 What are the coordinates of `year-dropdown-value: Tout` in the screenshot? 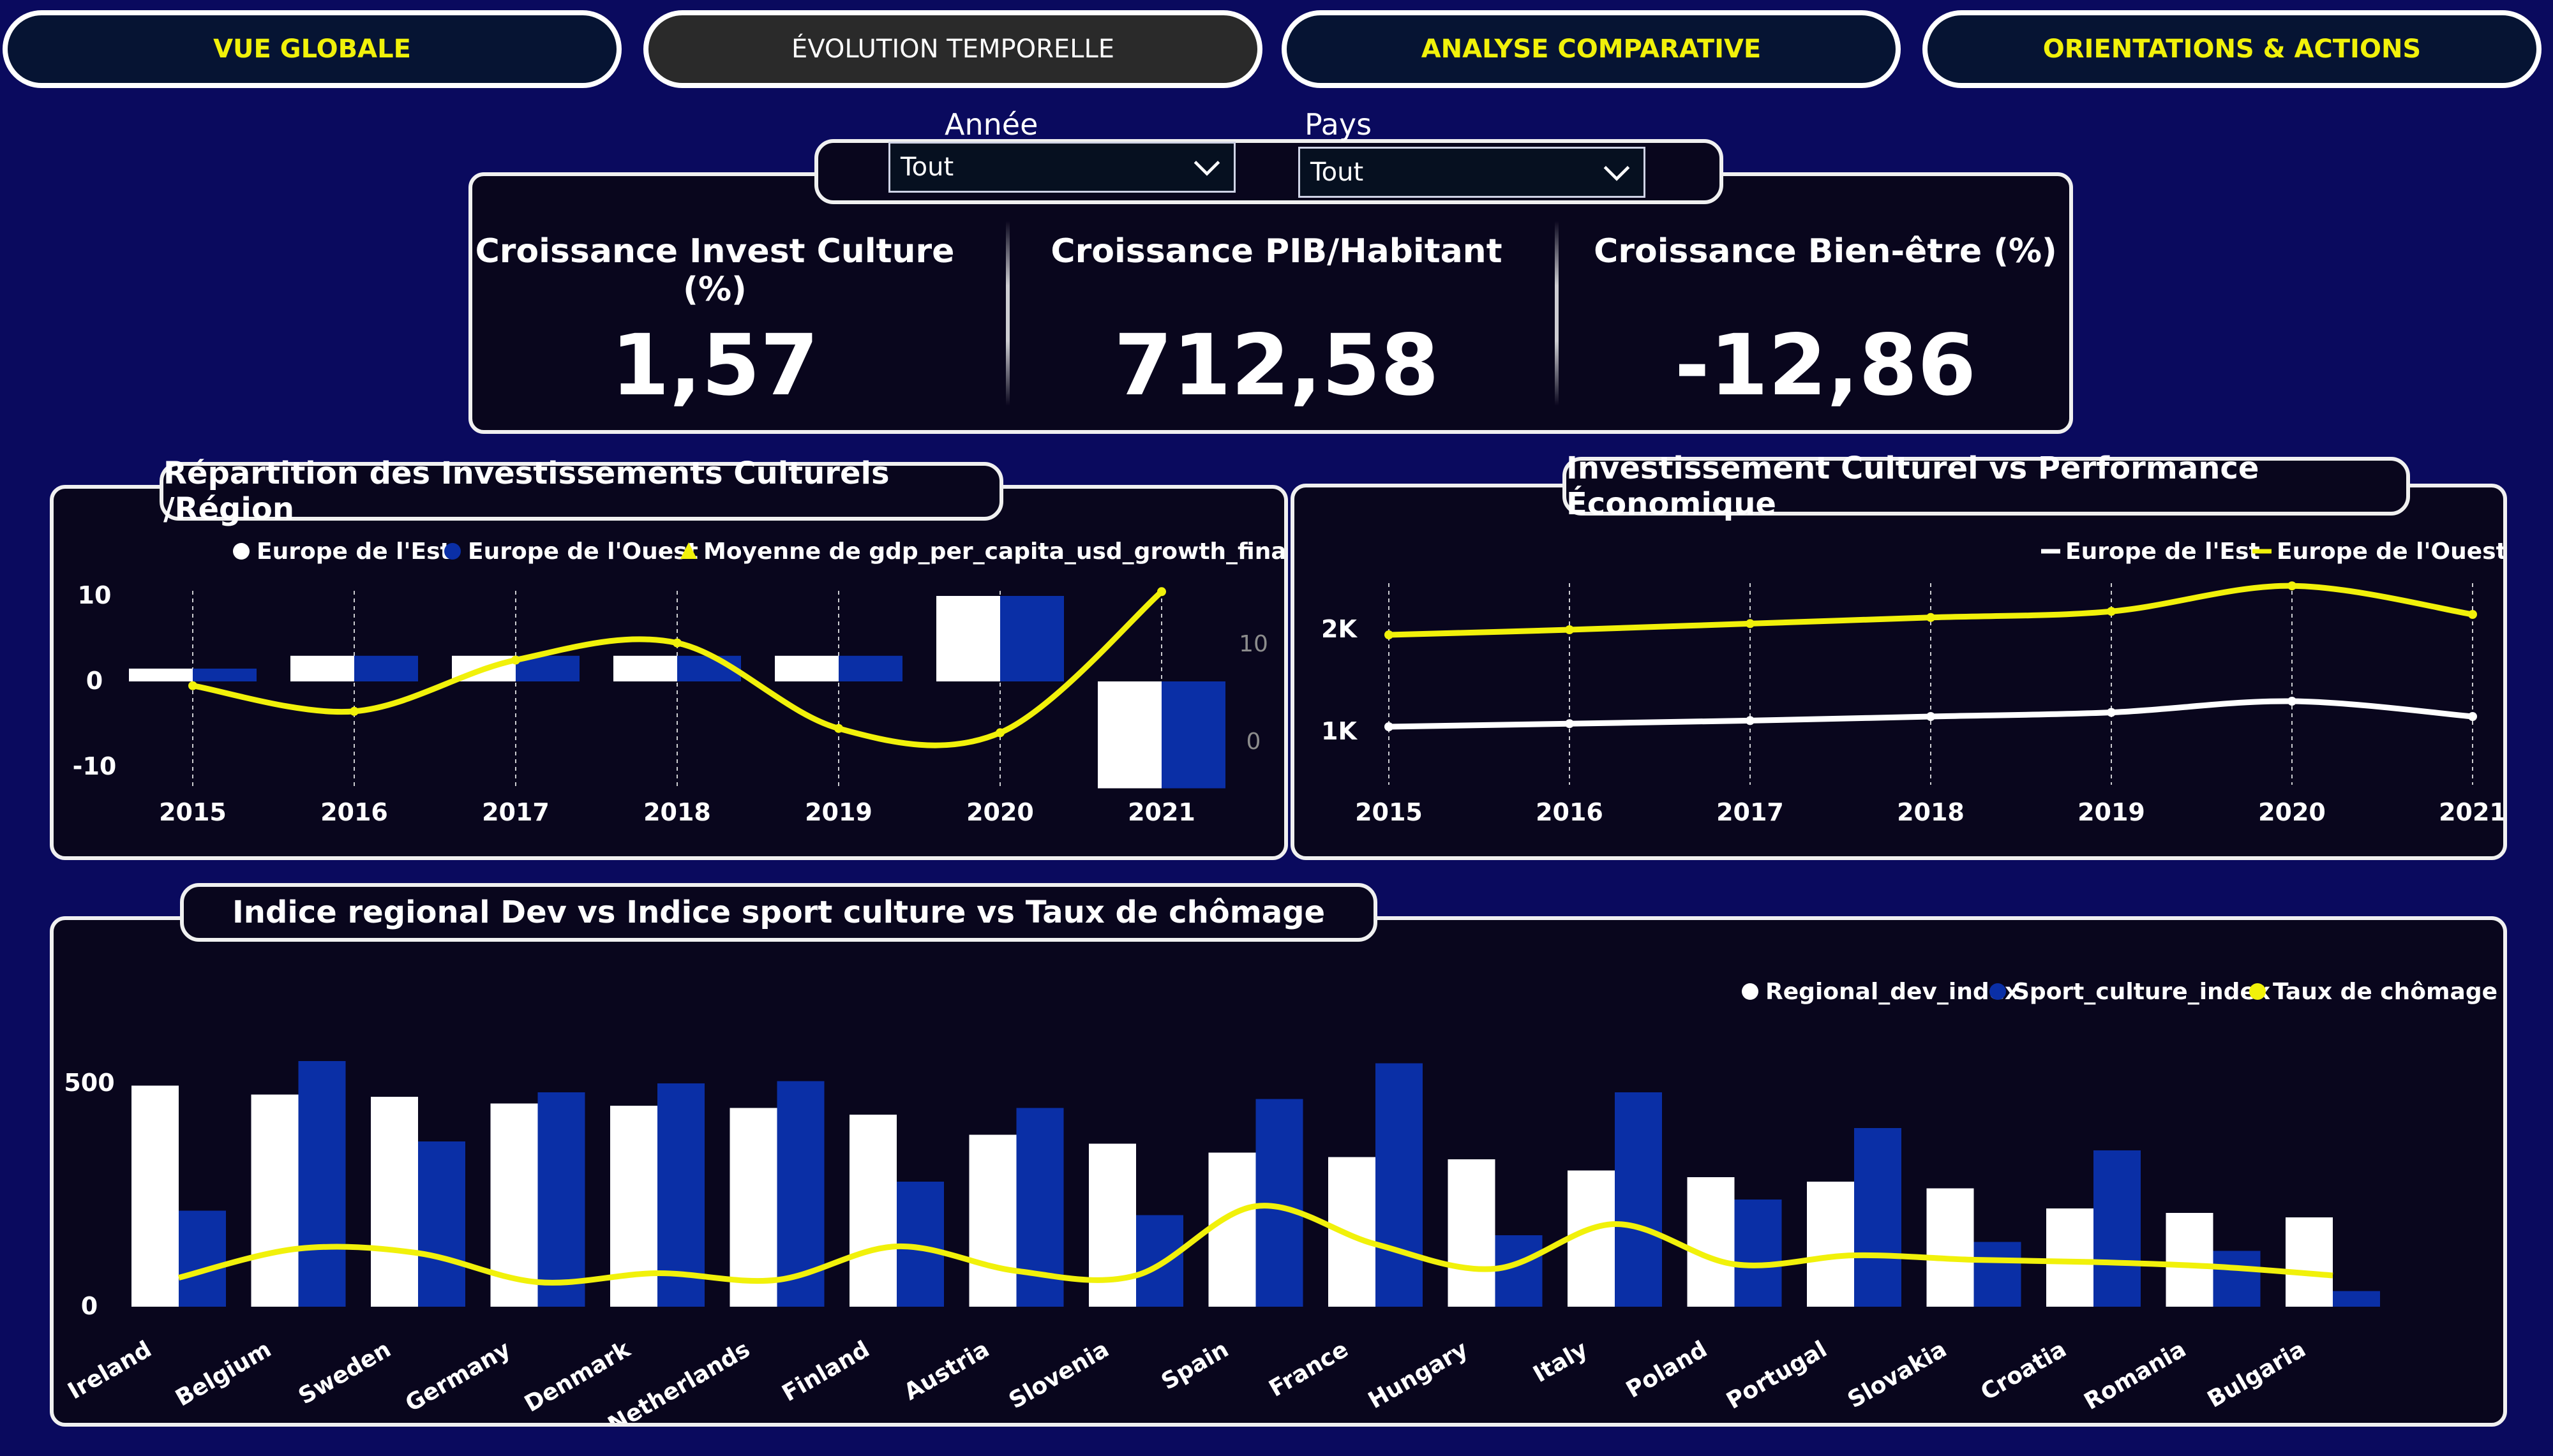 It's located at (928, 167).